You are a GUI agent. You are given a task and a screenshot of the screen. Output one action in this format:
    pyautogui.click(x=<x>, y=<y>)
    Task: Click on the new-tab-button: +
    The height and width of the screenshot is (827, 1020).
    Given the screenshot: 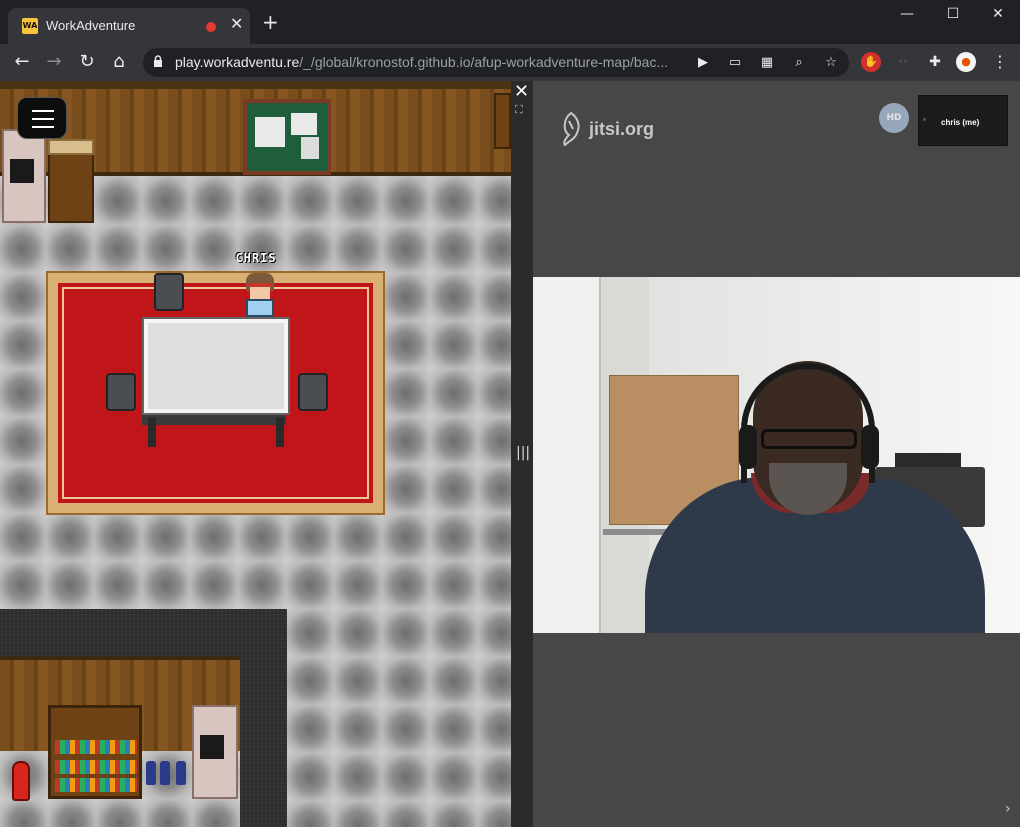 What is the action you would take?
    pyautogui.click(x=270, y=22)
    